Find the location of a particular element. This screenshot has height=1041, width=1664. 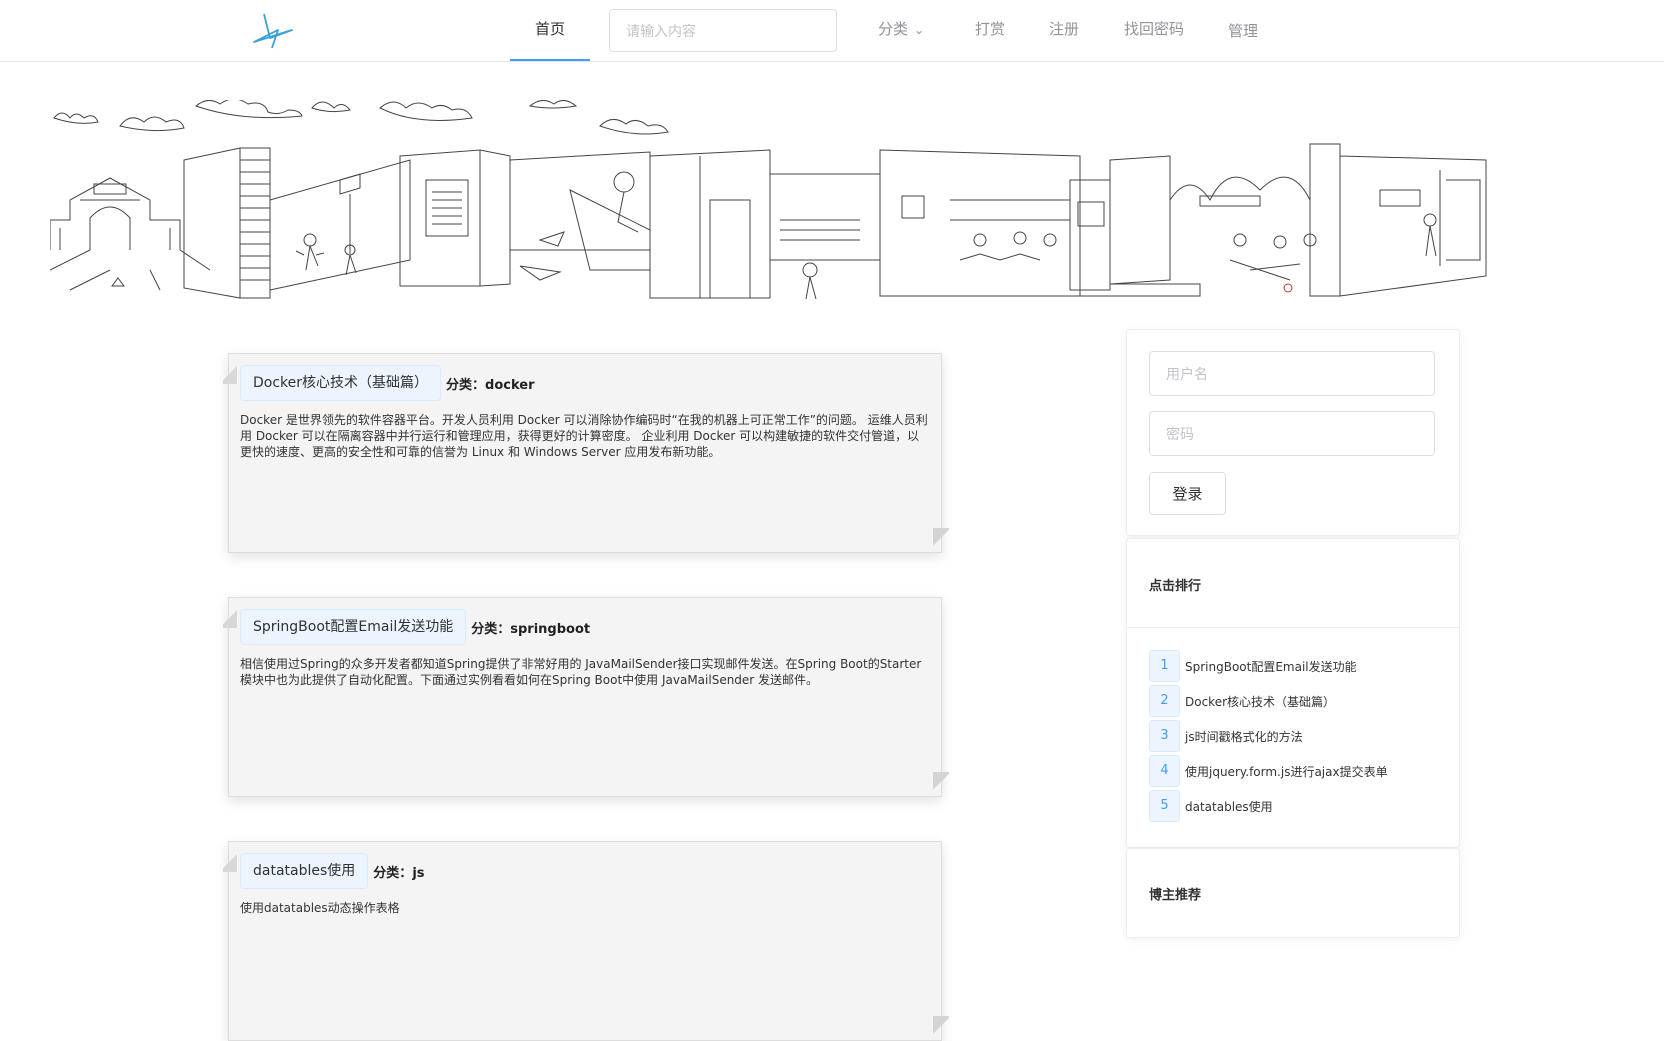

rank-number: 4 is located at coordinates (1164, 771).